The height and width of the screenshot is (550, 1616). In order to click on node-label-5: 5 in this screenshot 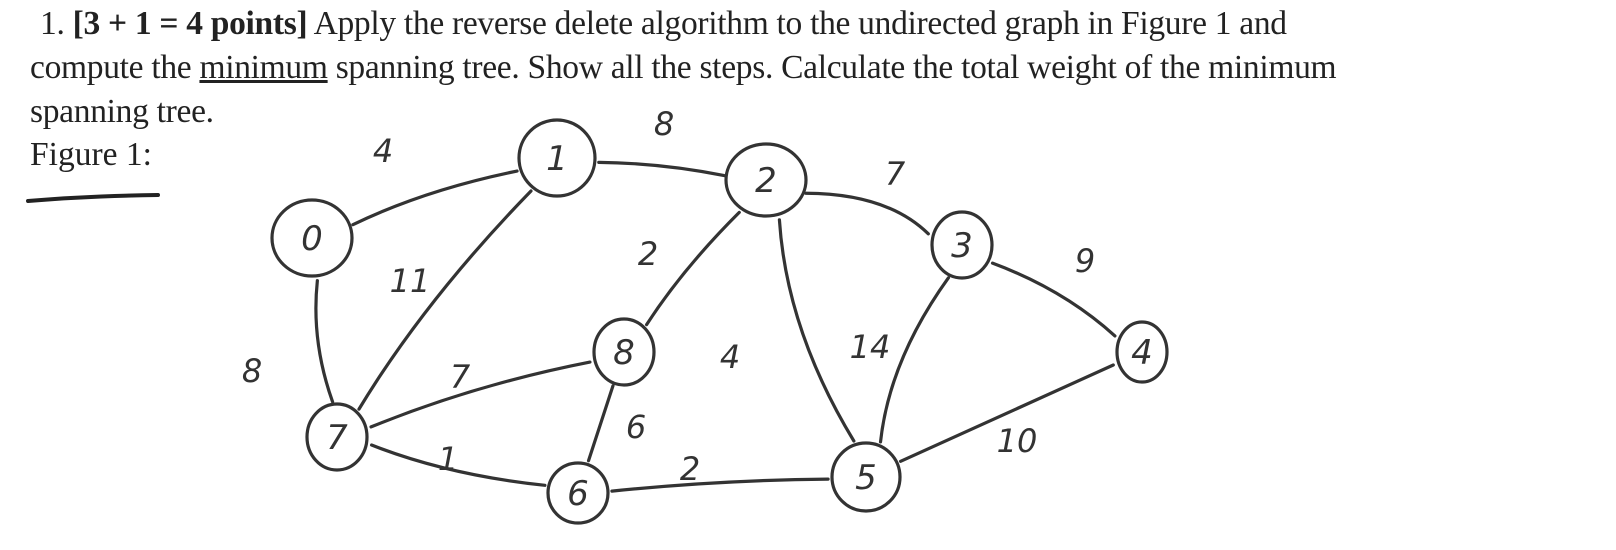, I will do `click(866, 478)`.